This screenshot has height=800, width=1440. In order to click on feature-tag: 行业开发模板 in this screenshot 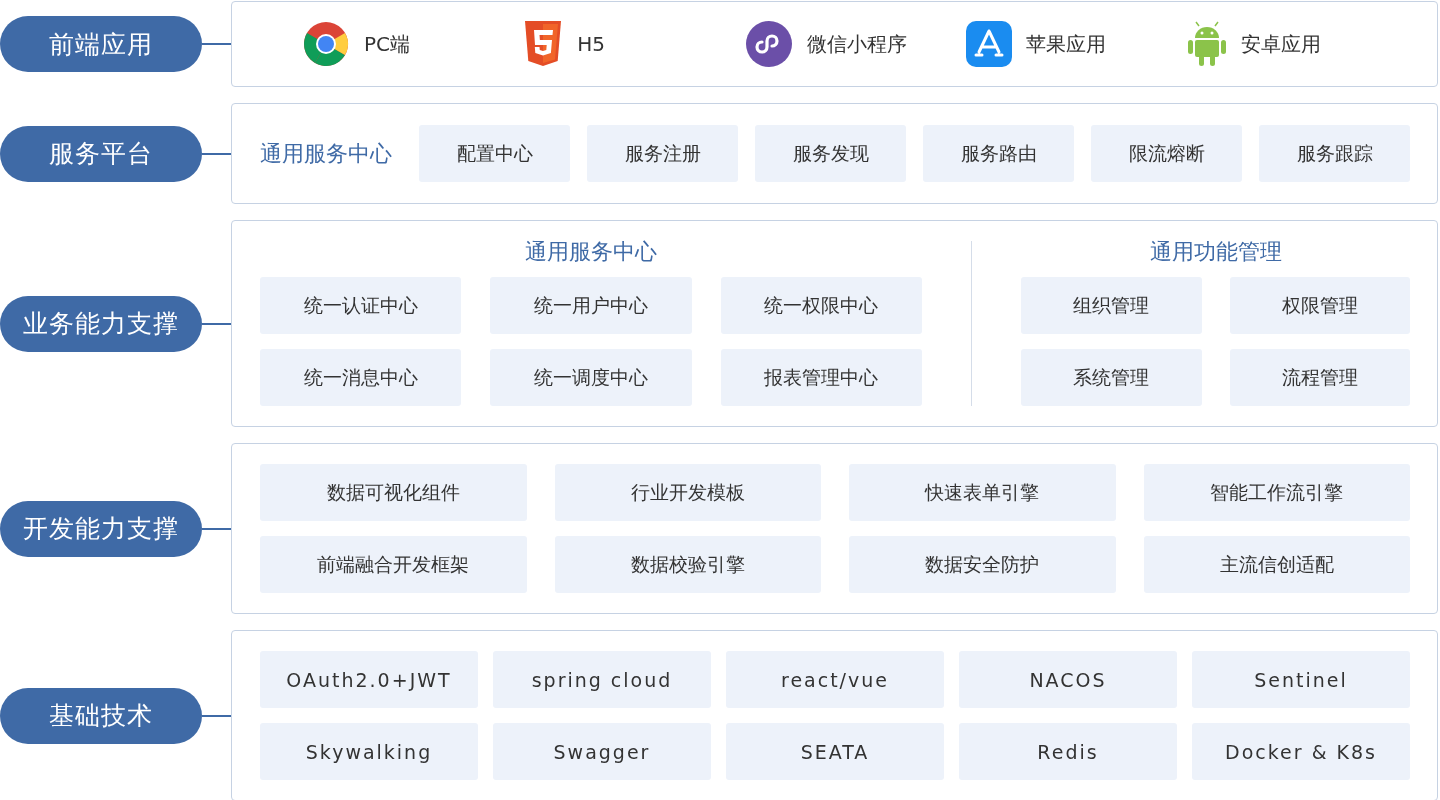, I will do `click(687, 492)`.